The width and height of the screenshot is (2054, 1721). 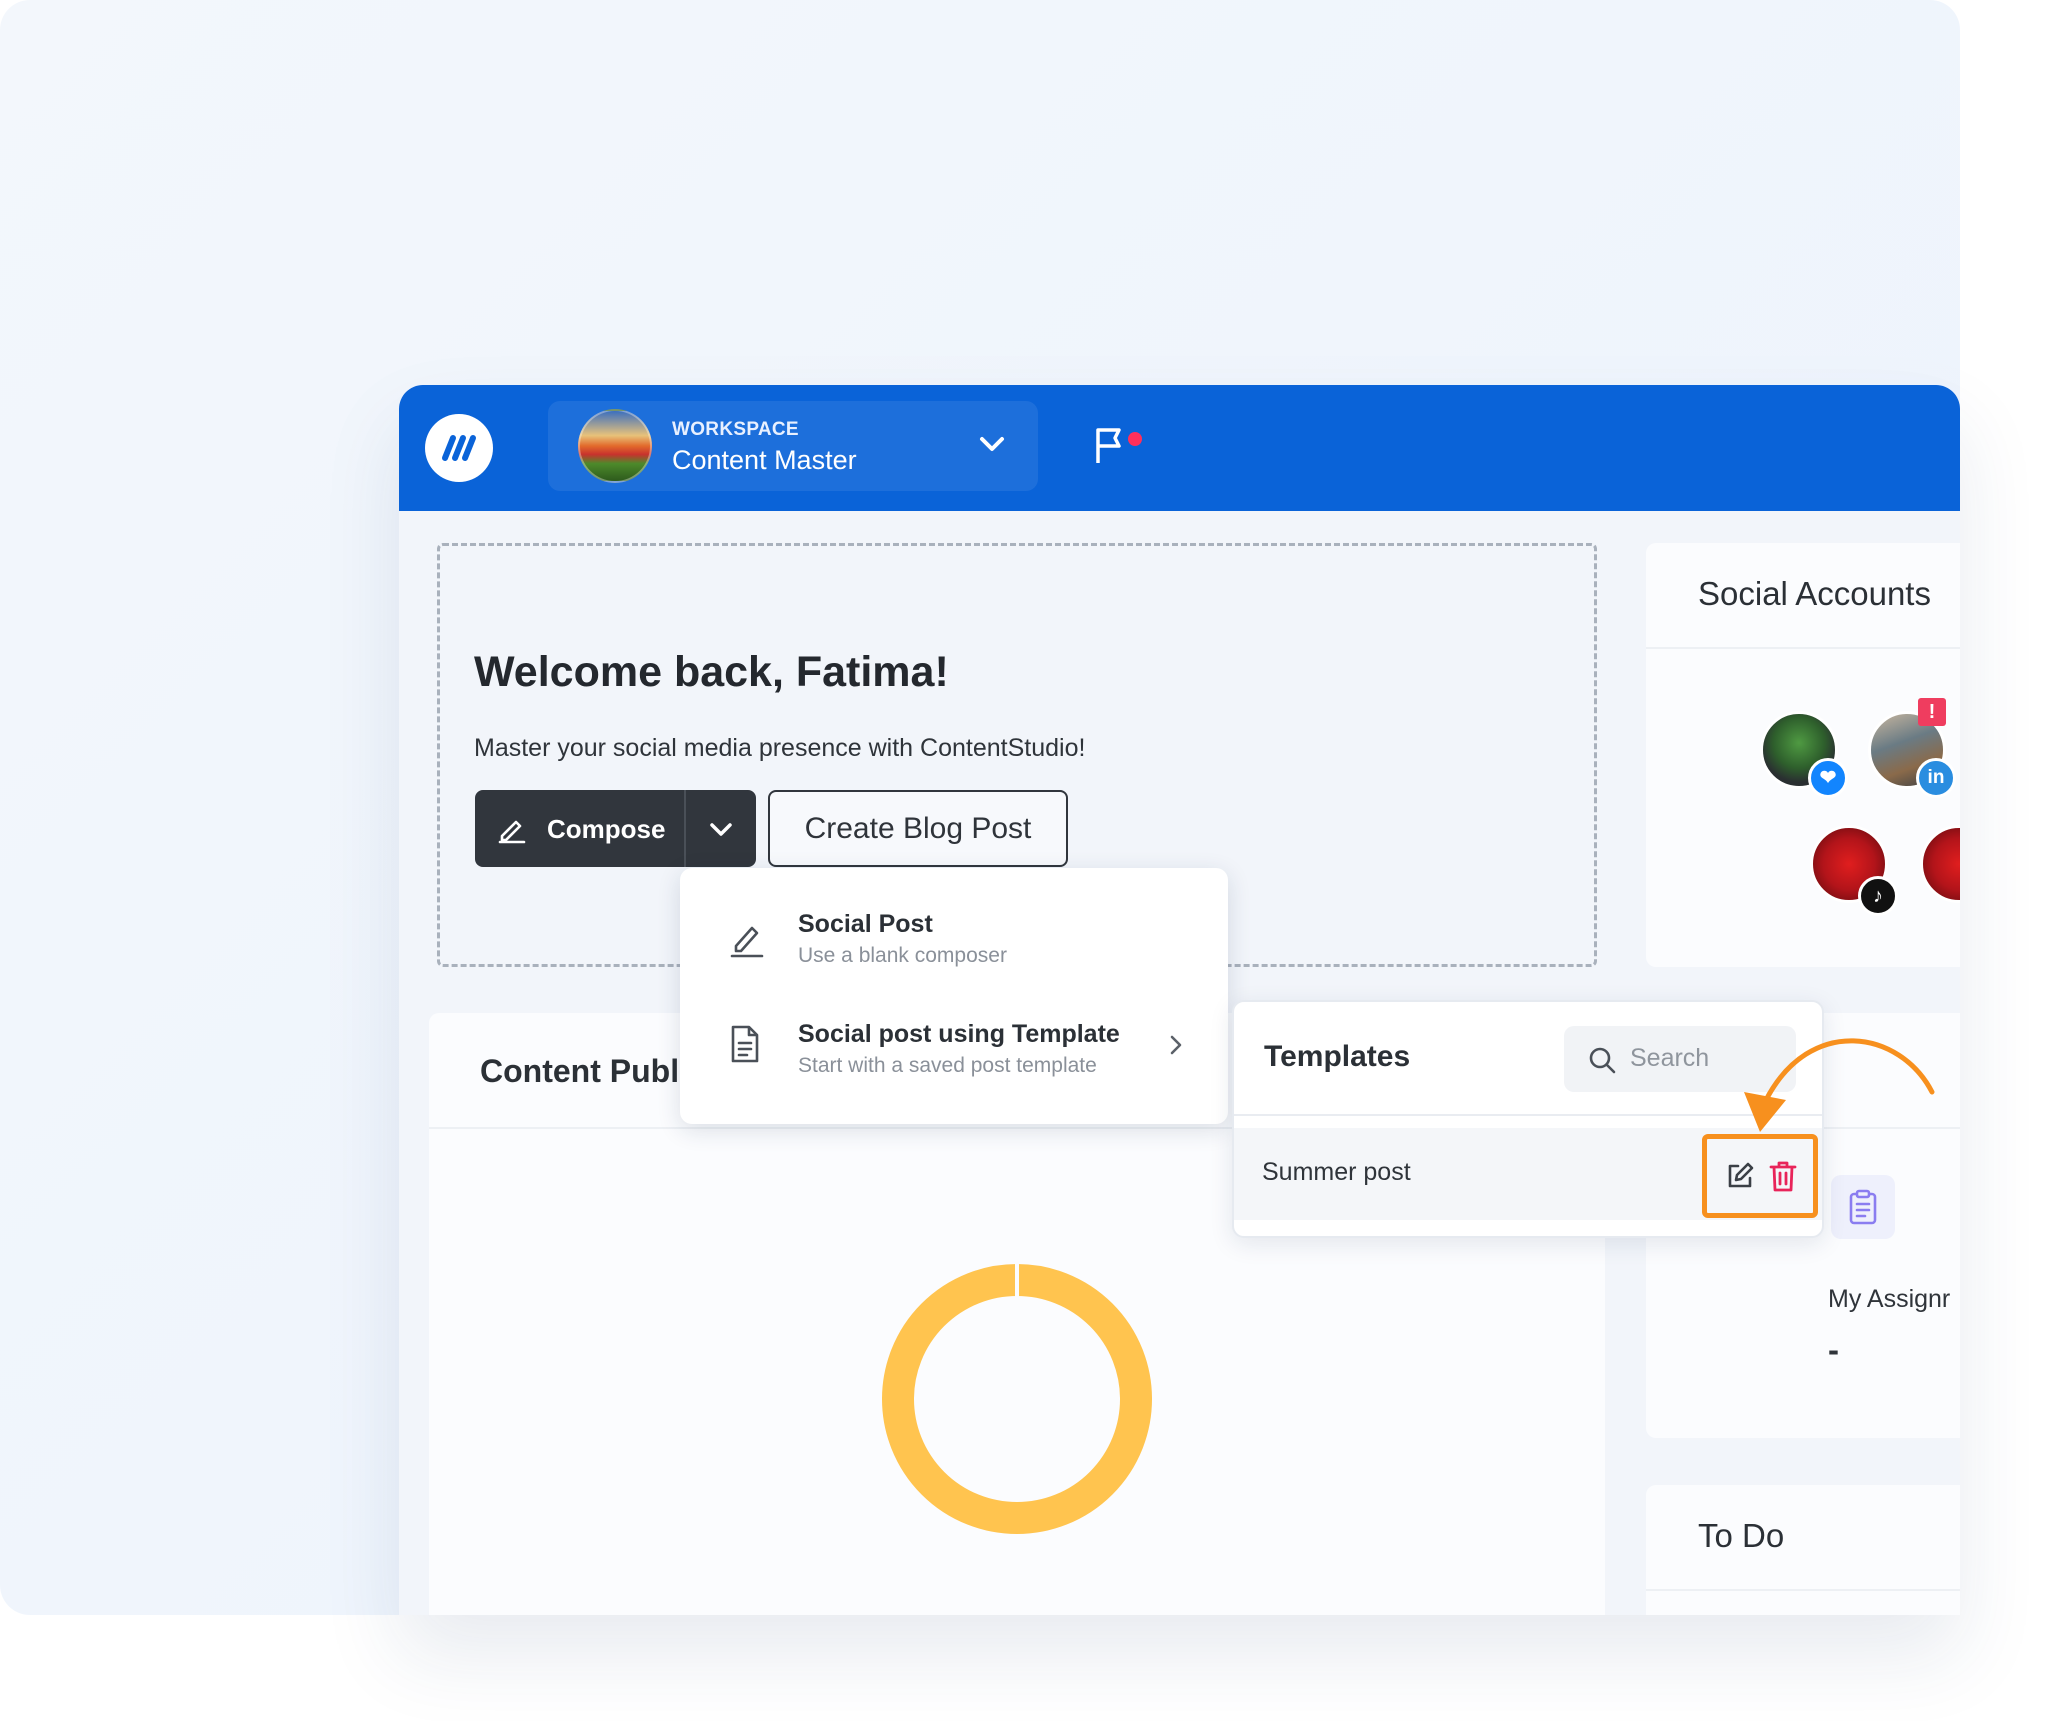 I want to click on menu-item-subtitle: Start with a saved post template, so click(x=947, y=1065).